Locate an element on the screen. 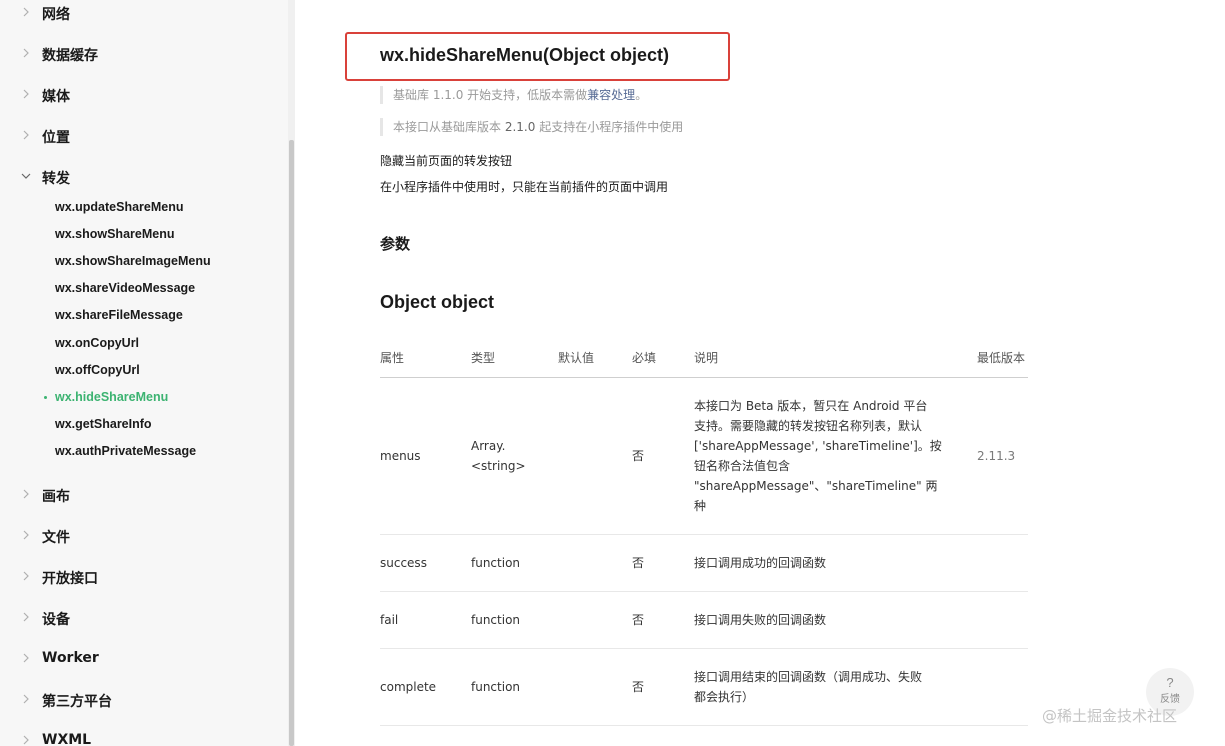 Image resolution: width=1225 pixels, height=746 pixels. sidebar-category-label: 转发 is located at coordinates (56, 179).